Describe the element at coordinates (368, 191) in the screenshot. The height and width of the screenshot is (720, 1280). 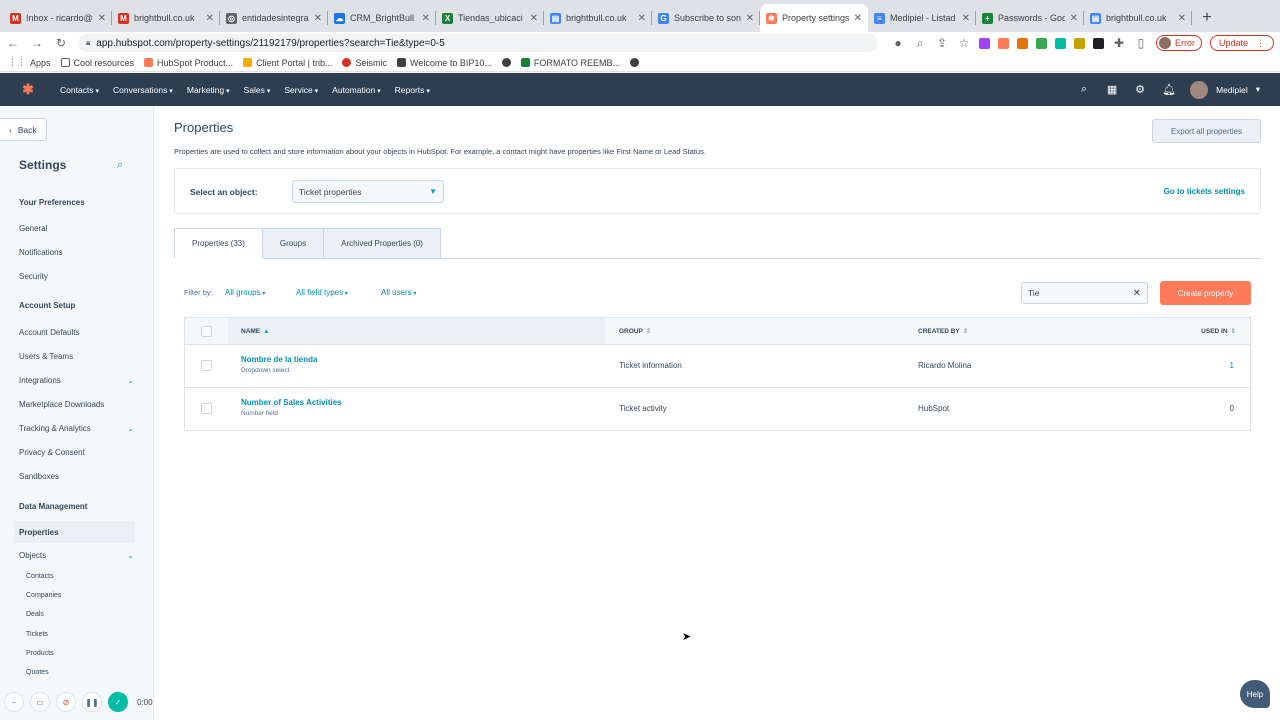
I see `object-select-dropdown: Ticket properties ▼` at that location.